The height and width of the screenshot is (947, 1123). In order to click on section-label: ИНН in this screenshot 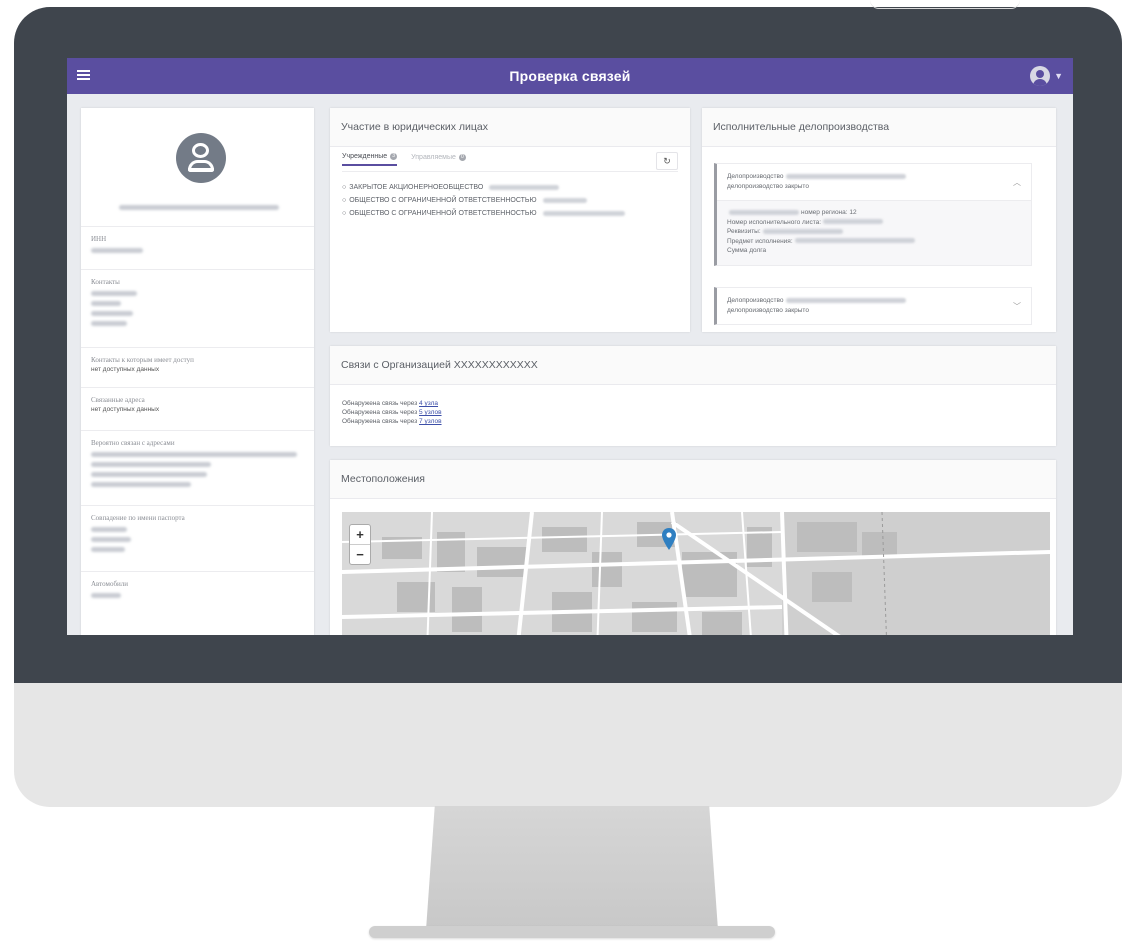, I will do `click(99, 239)`.